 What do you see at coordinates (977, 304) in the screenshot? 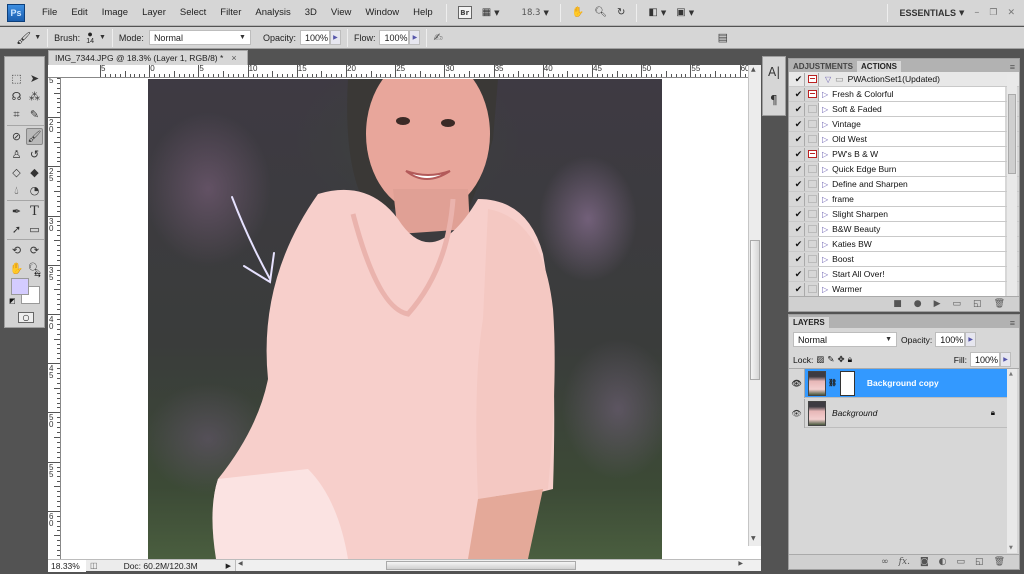
I see `new-action-icon: ◱` at bounding box center [977, 304].